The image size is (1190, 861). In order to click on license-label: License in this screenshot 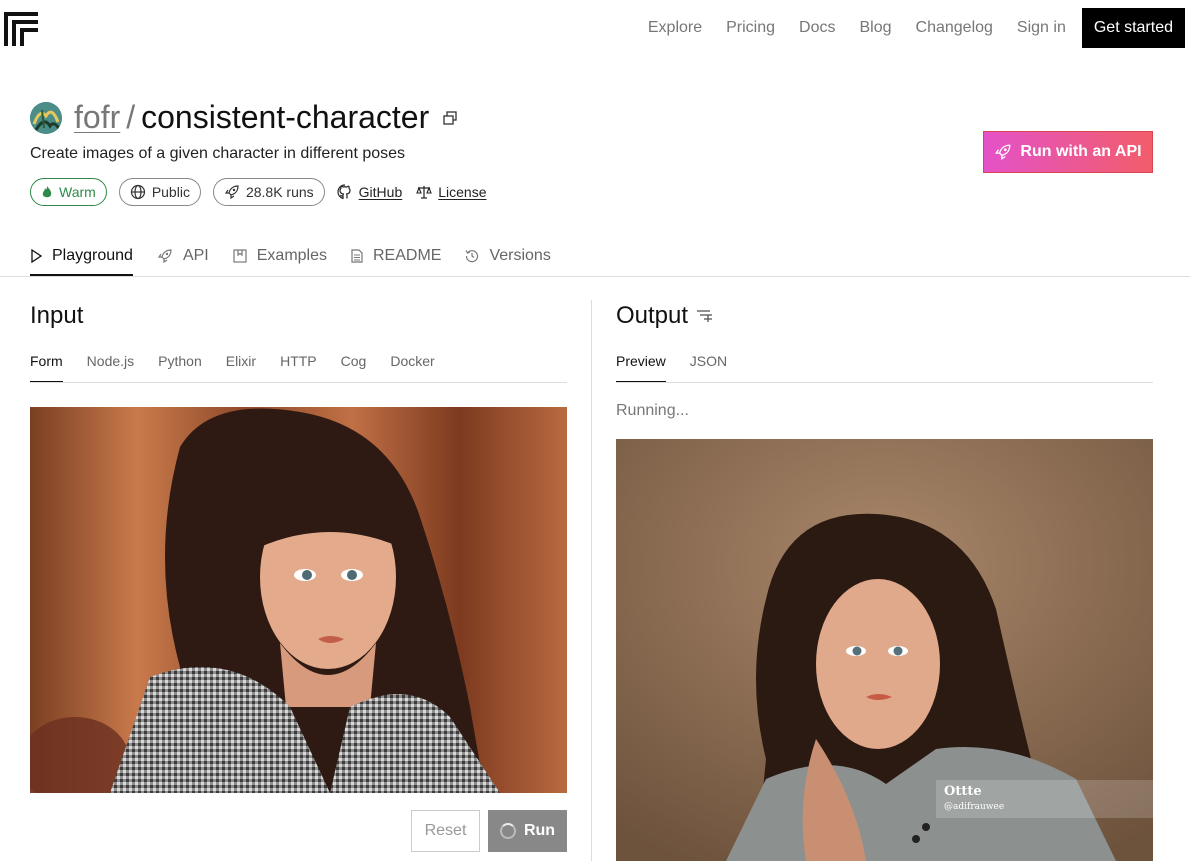, I will do `click(462, 192)`.